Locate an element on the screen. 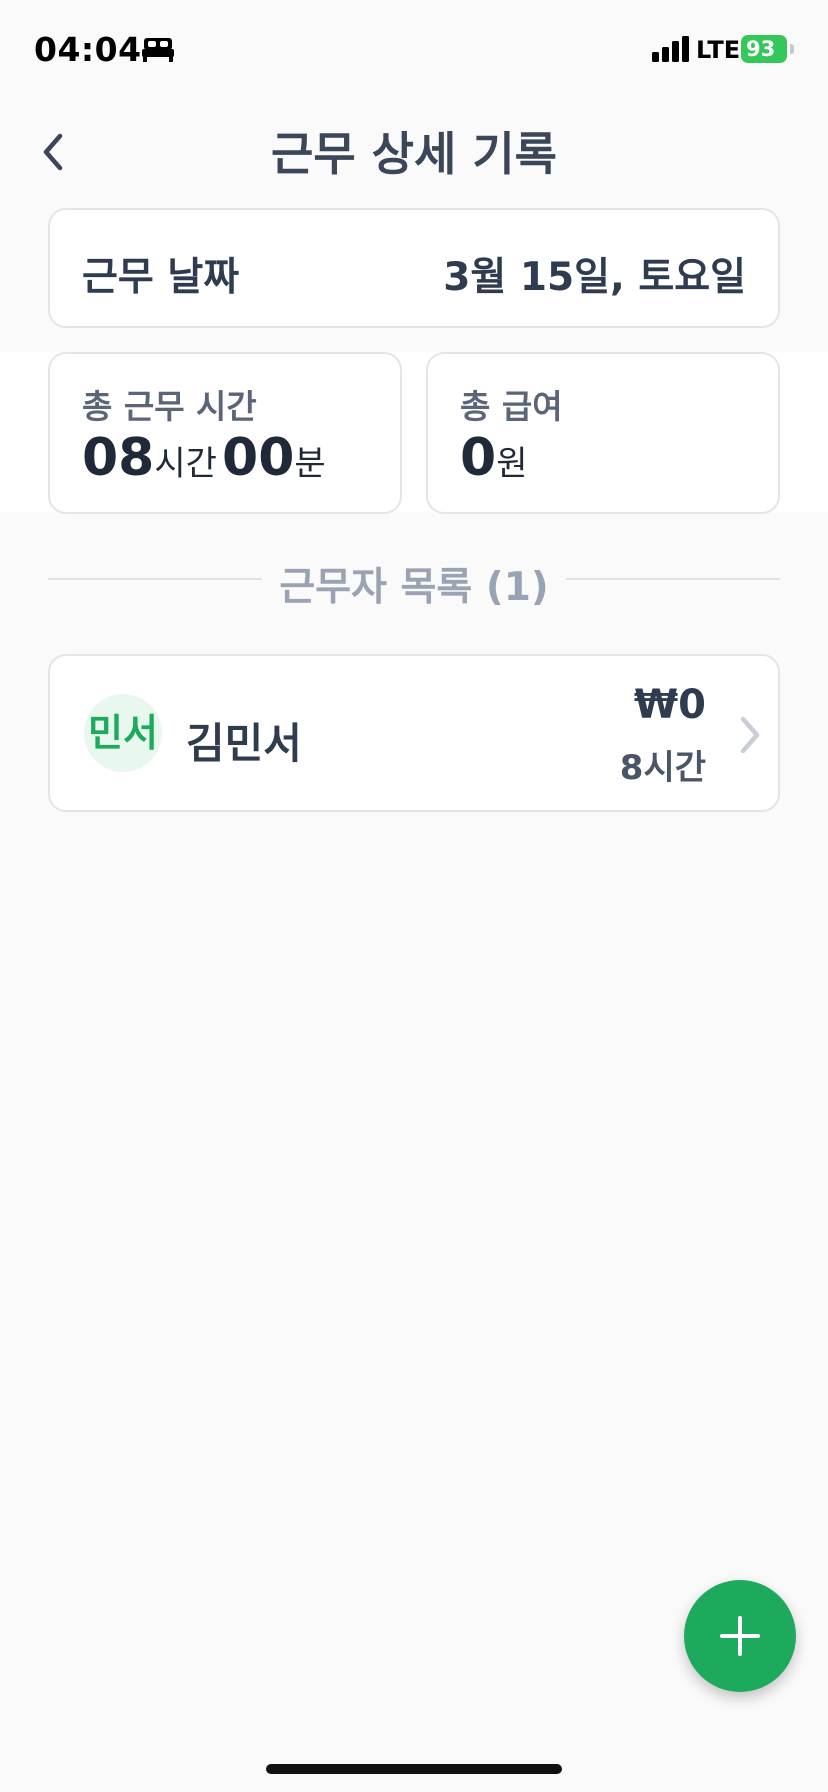 This screenshot has height=1792, width=828. worker-hours: 8시간 is located at coordinates (662, 768).